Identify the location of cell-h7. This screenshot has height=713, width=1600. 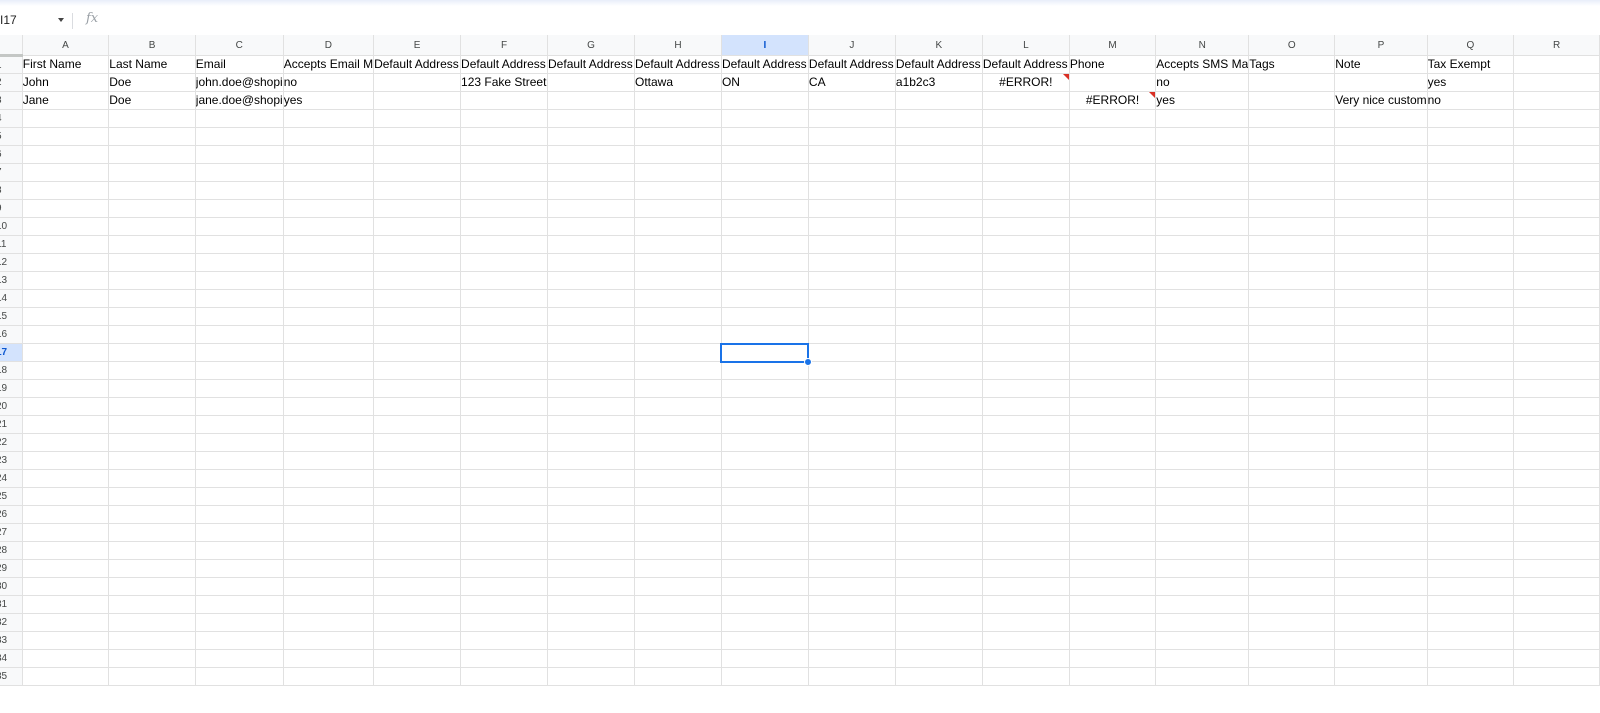
(677, 172).